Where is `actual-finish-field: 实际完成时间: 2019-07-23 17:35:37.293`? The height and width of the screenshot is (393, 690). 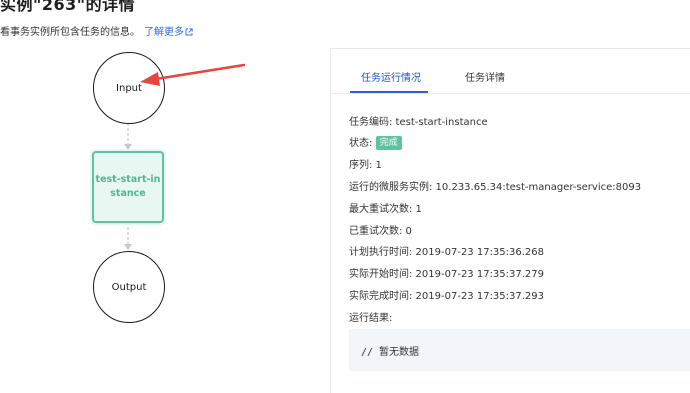
actual-finish-field: 实际完成时间: 2019-07-23 17:35:37.293 is located at coordinates (447, 296).